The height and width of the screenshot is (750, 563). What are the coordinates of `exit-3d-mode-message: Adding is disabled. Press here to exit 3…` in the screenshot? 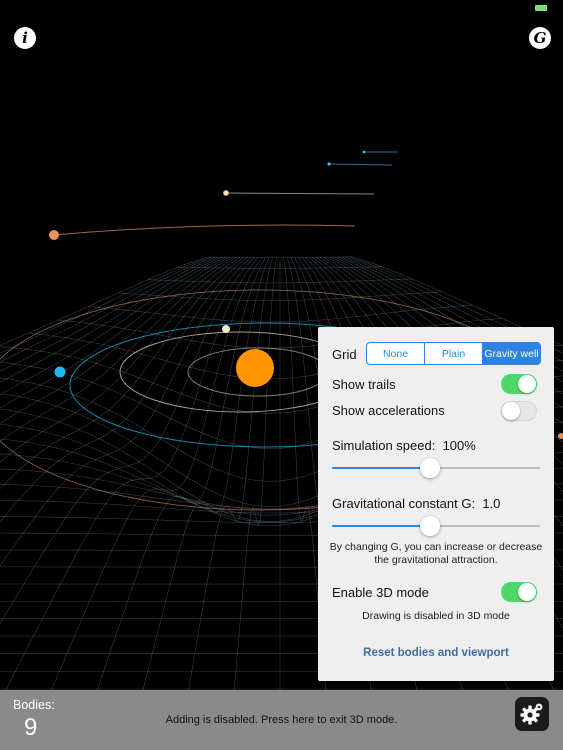 It's located at (281, 720).